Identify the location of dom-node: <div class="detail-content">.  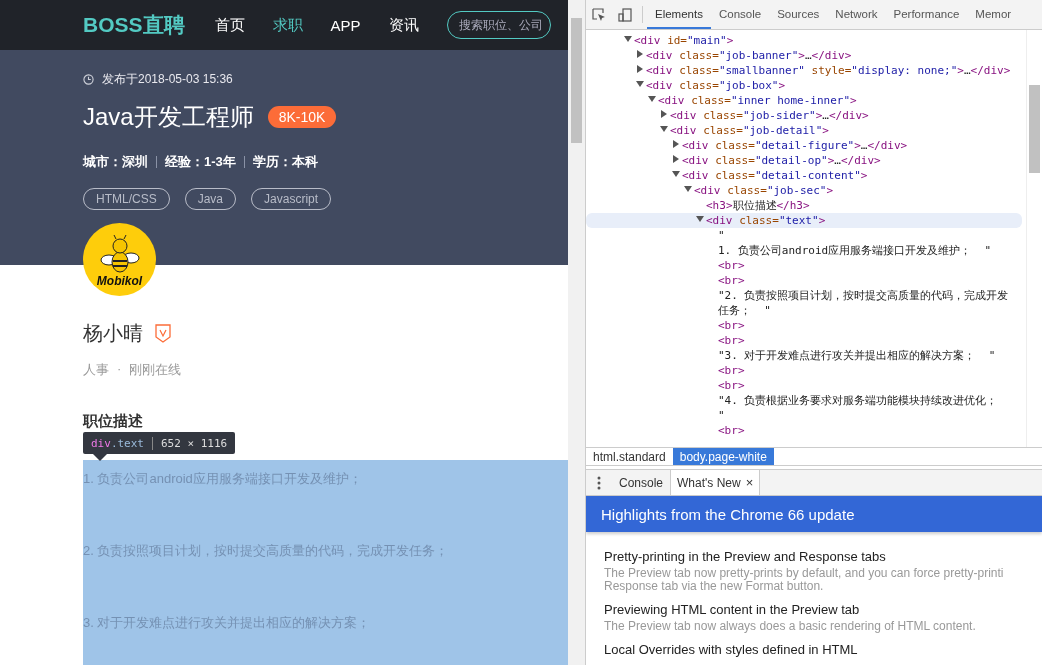
(804, 175).